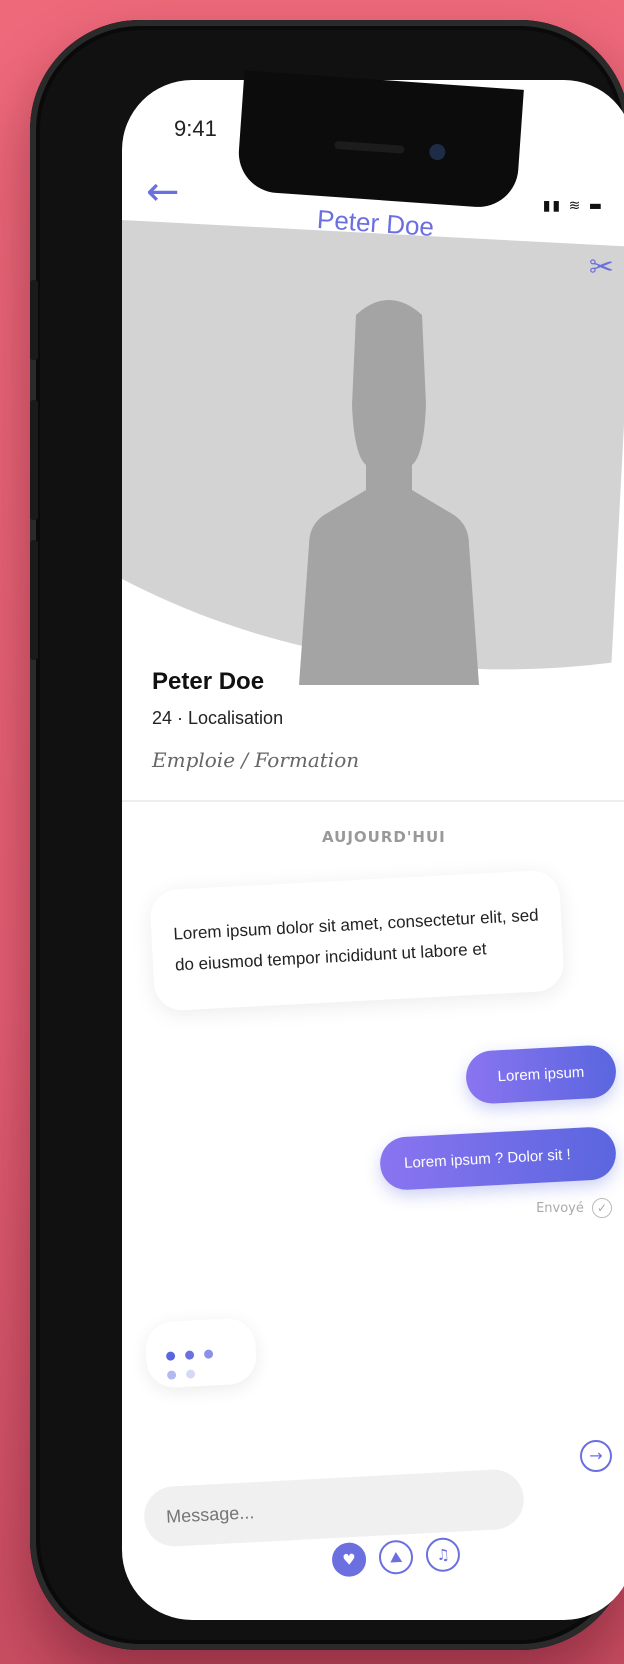  What do you see at coordinates (384, 837) in the screenshot?
I see `day-label: AUJOURD'HUI` at bounding box center [384, 837].